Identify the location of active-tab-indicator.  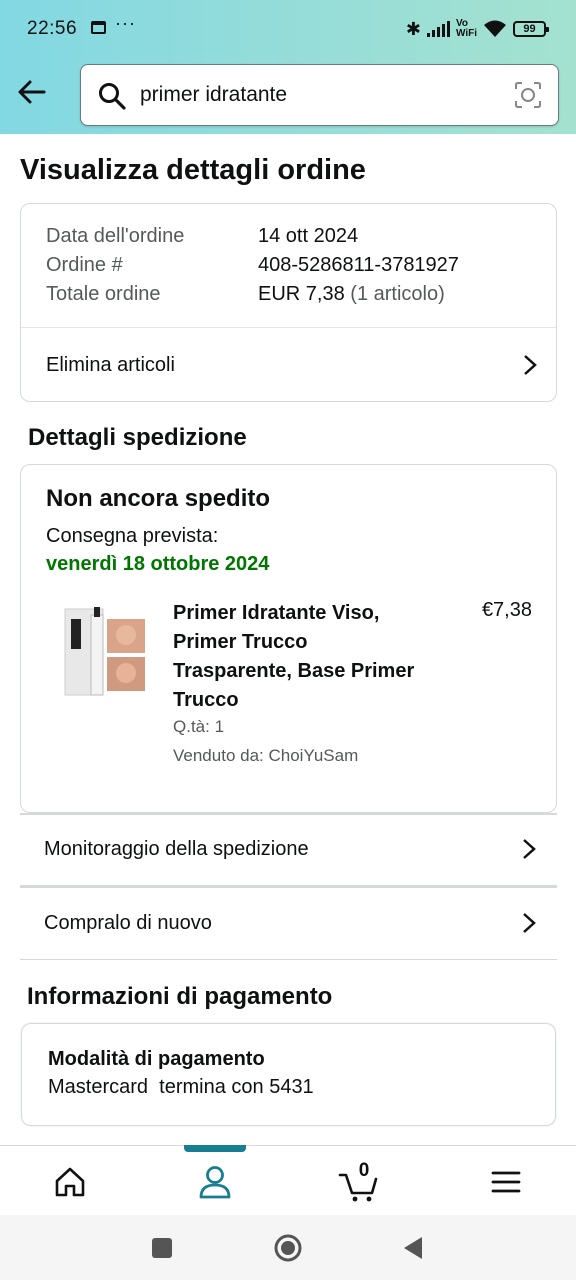
(215, 1148).